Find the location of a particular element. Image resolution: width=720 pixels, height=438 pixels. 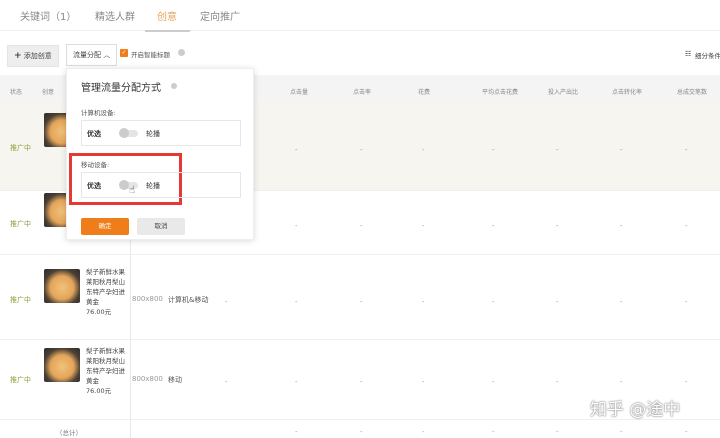

header-ctr: 点击率 is located at coordinates (362, 92).